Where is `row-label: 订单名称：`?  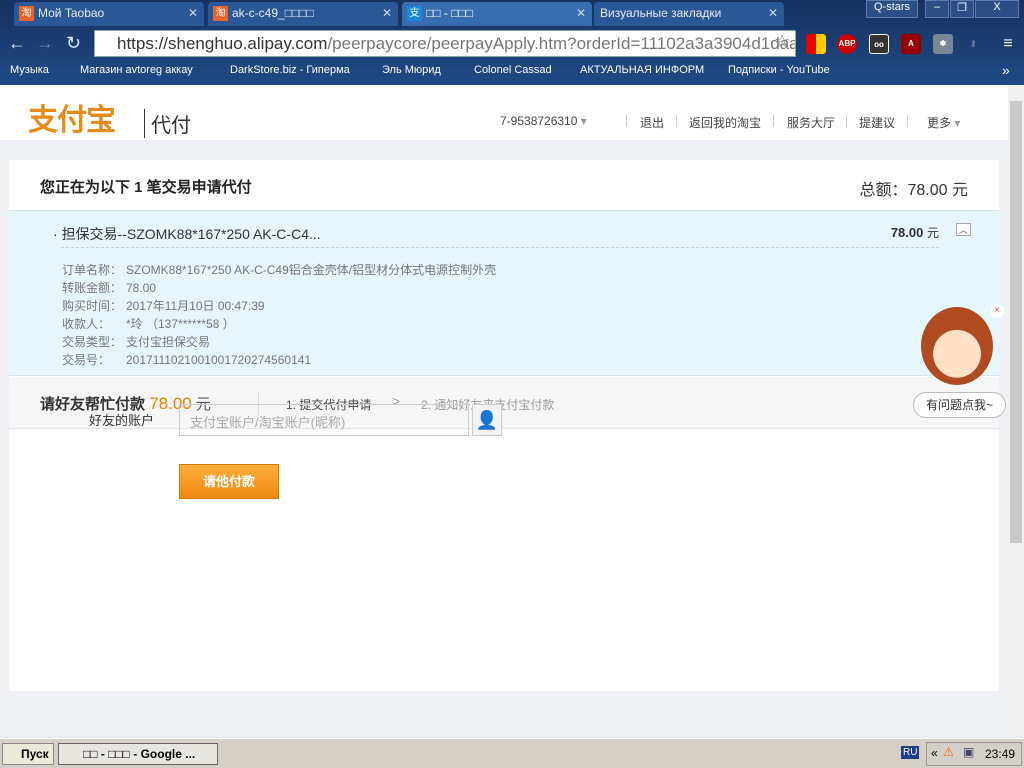 row-label: 订单名称： is located at coordinates (92, 270).